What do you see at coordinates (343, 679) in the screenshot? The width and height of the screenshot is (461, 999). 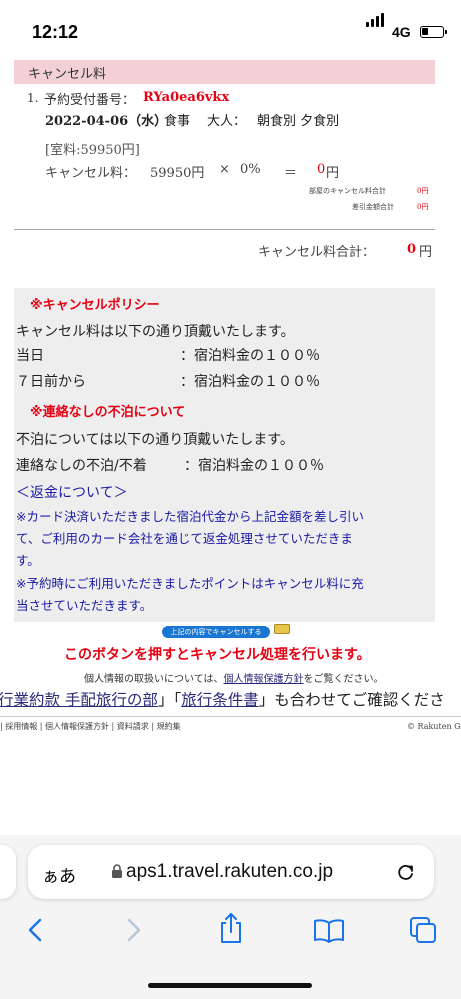 I see `privacy-suffix: をご覧ください。` at bounding box center [343, 679].